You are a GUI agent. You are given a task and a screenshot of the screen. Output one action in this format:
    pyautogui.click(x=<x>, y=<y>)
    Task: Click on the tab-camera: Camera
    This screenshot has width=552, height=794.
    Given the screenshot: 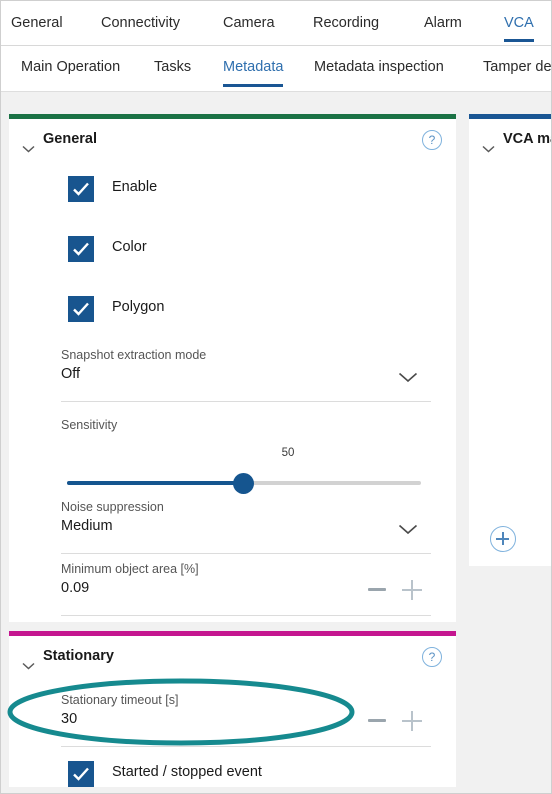 What is the action you would take?
    pyautogui.click(x=249, y=23)
    